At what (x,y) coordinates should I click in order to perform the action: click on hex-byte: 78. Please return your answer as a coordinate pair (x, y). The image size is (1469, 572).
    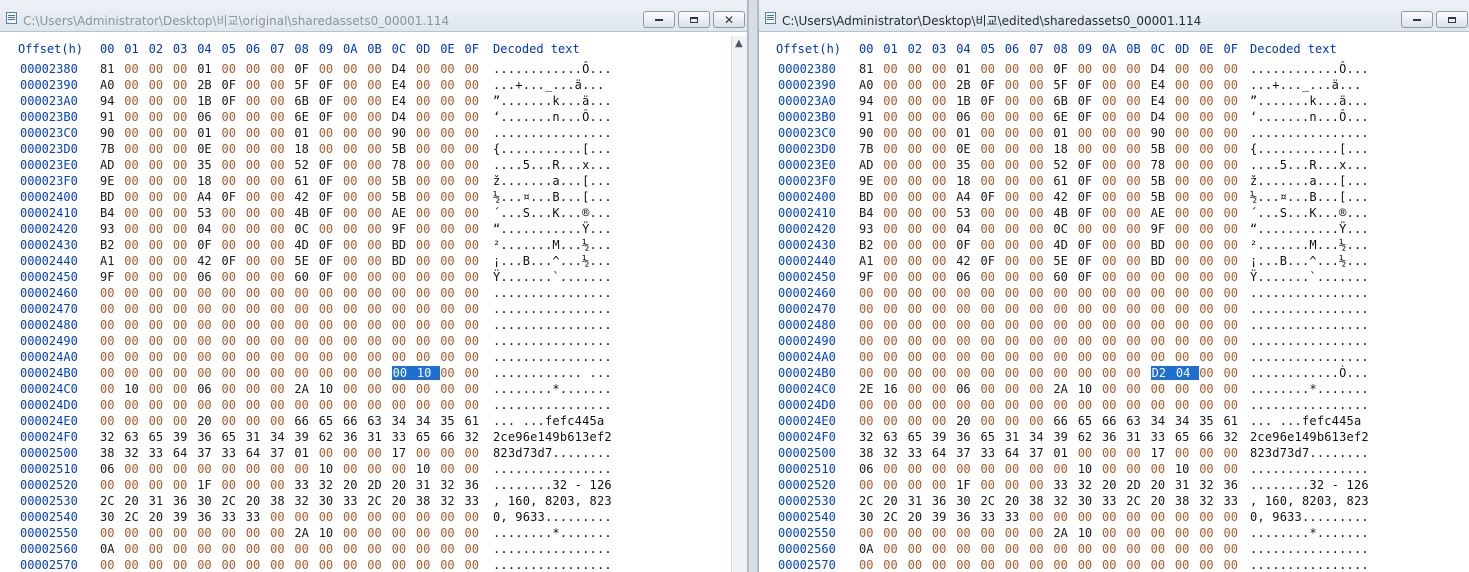
    Looking at the image, I should click on (402, 165).